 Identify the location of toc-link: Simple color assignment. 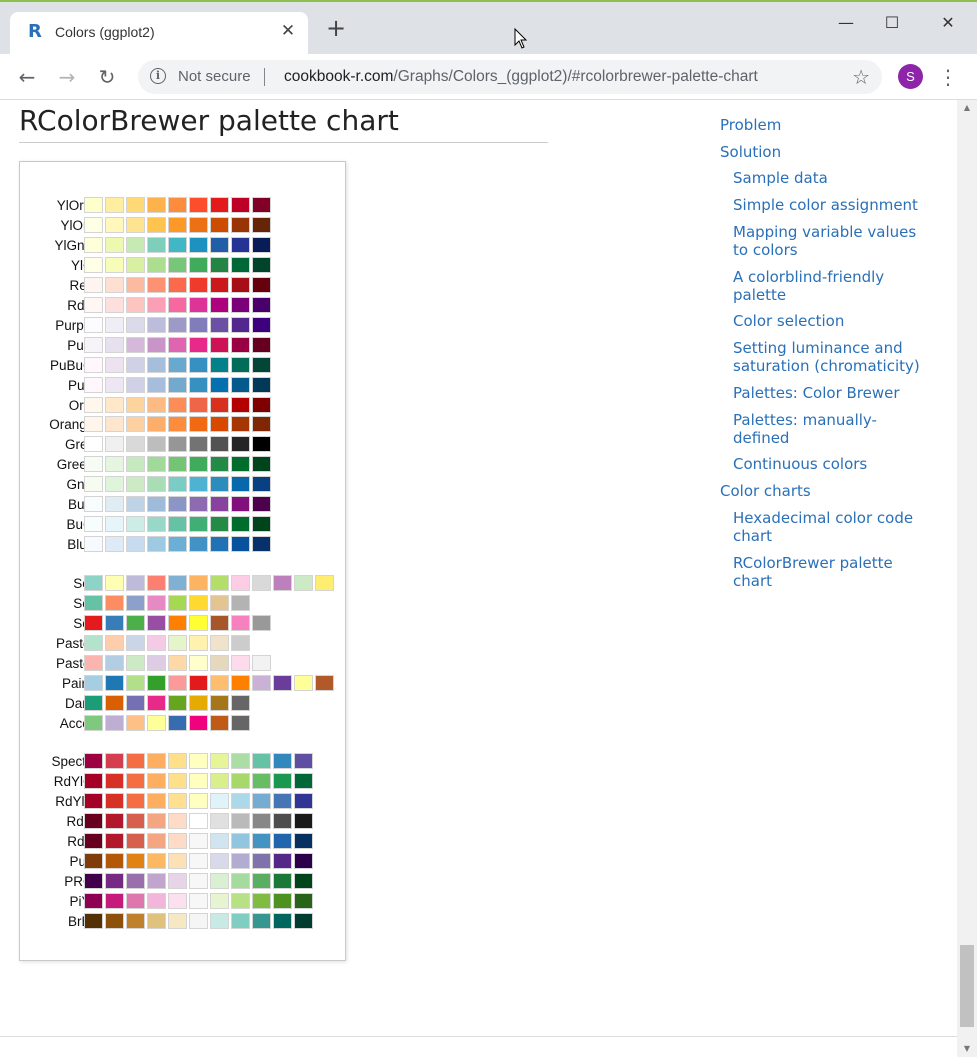
(829, 205).